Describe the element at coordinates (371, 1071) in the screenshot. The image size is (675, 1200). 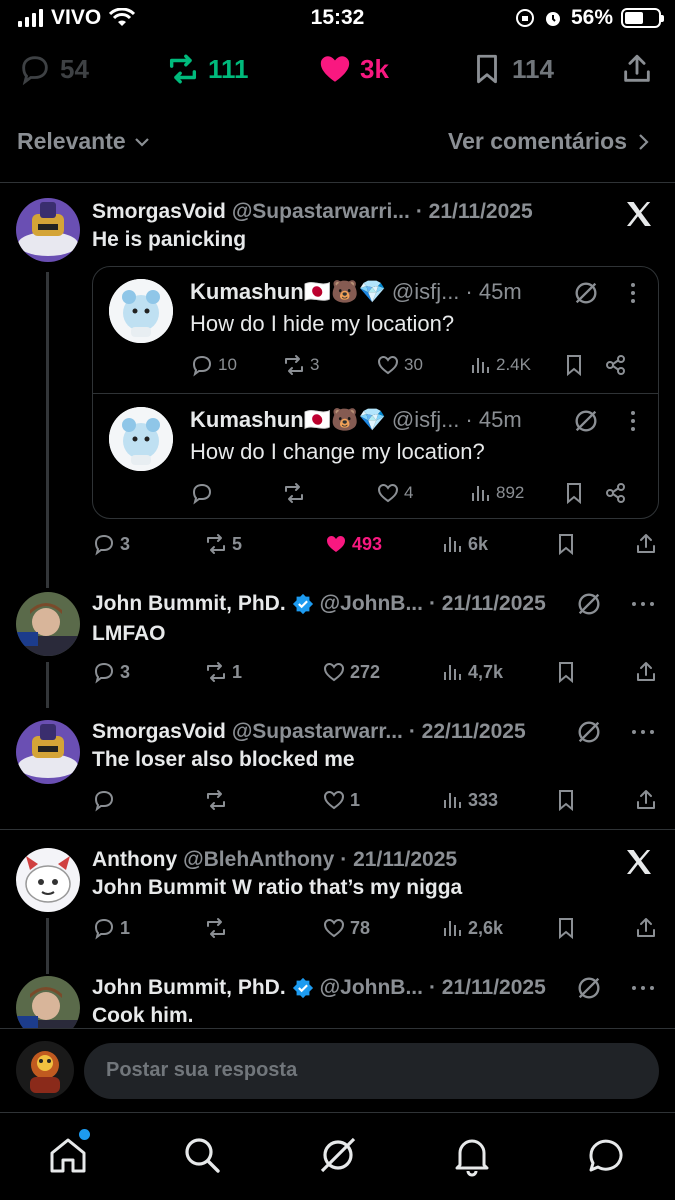
I see `reply-input: Postar sua resposta` at that location.